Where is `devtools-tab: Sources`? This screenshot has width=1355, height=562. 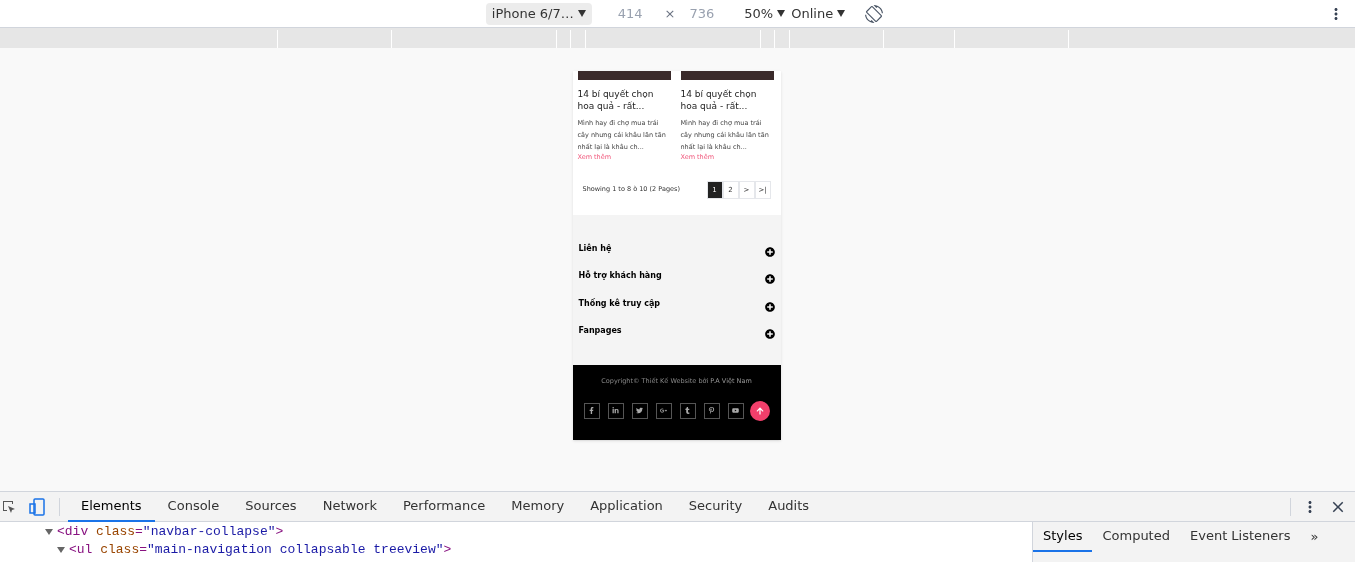
devtools-tab: Sources is located at coordinates (271, 506).